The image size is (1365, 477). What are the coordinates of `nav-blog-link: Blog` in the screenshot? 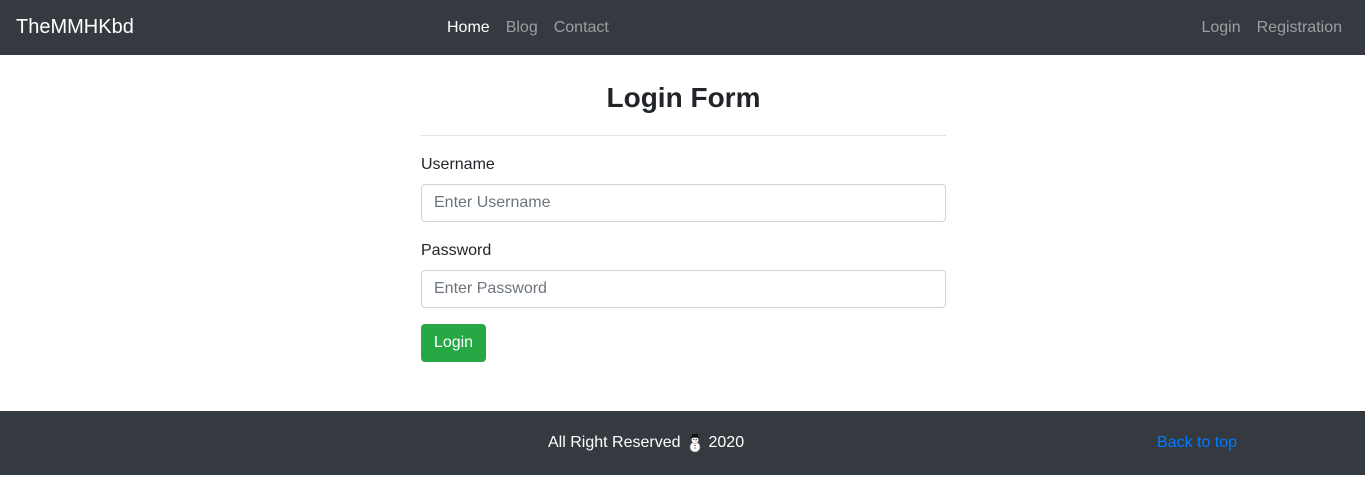 It's located at (522, 27).